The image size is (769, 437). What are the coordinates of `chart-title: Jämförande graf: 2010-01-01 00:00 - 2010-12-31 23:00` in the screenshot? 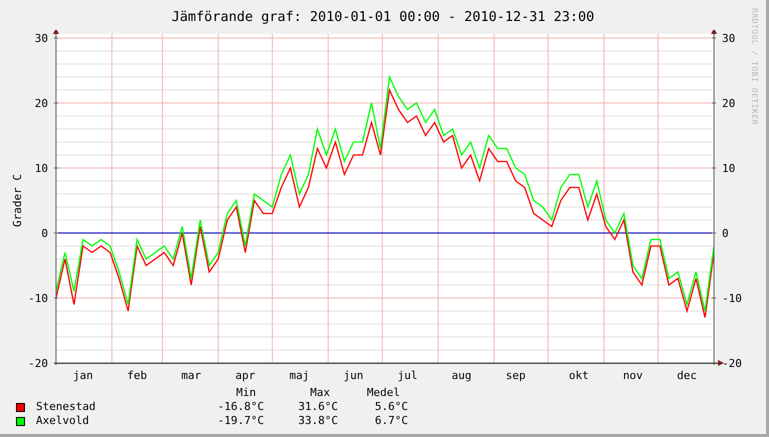 It's located at (383, 17).